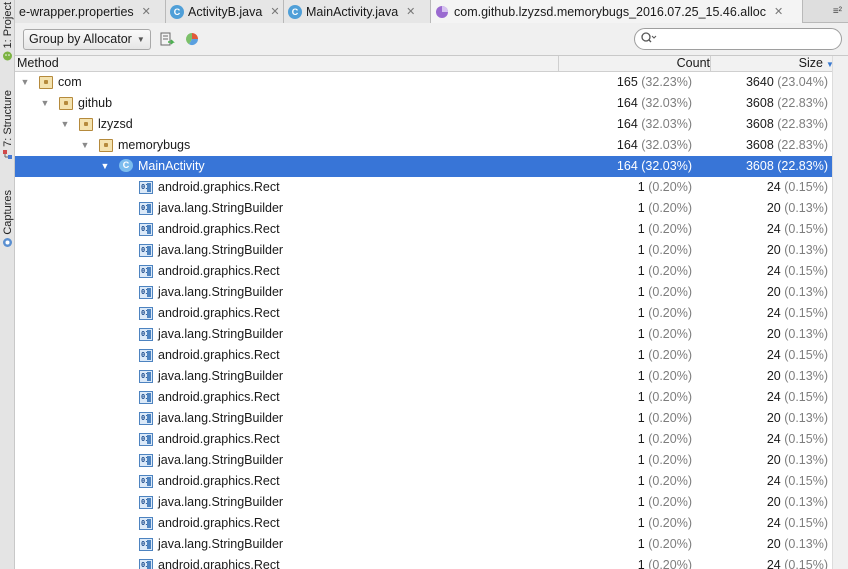 The width and height of the screenshot is (848, 569). Describe the element at coordinates (806, 563) in the screenshot. I see `size-percent: (0.15%)` at that location.